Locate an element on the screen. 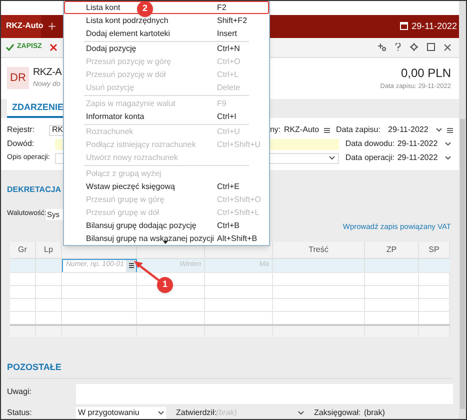  callout-arrow is located at coordinates (148, 272).